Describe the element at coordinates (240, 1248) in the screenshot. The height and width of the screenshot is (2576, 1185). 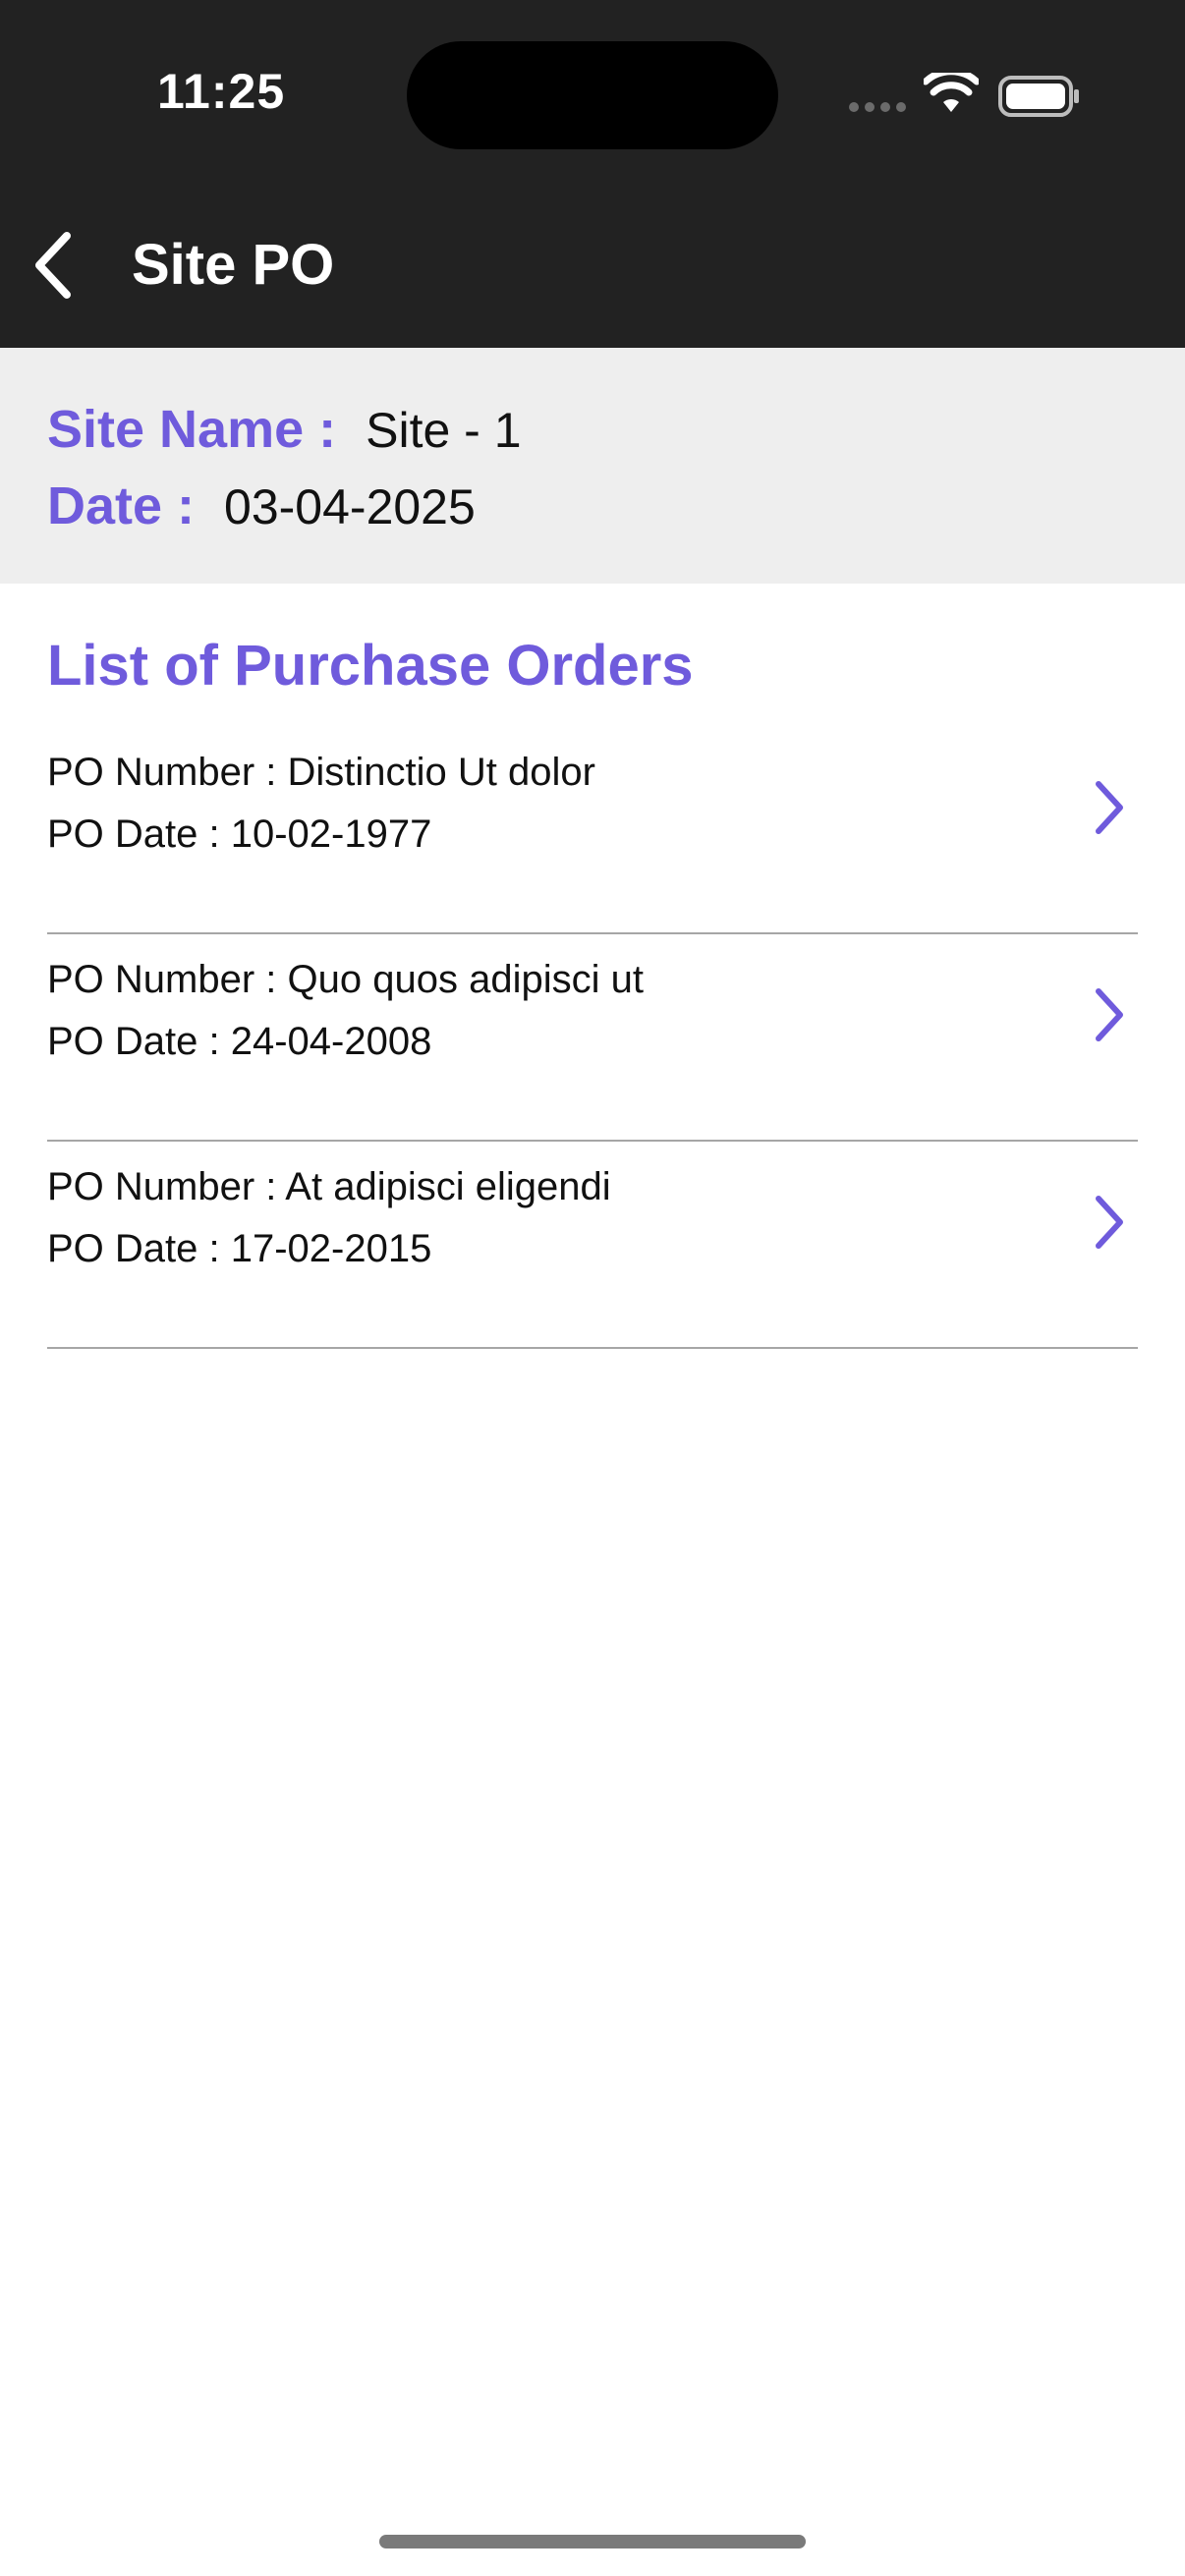
I see `po-date: PO Date : 17-02-2015` at that location.